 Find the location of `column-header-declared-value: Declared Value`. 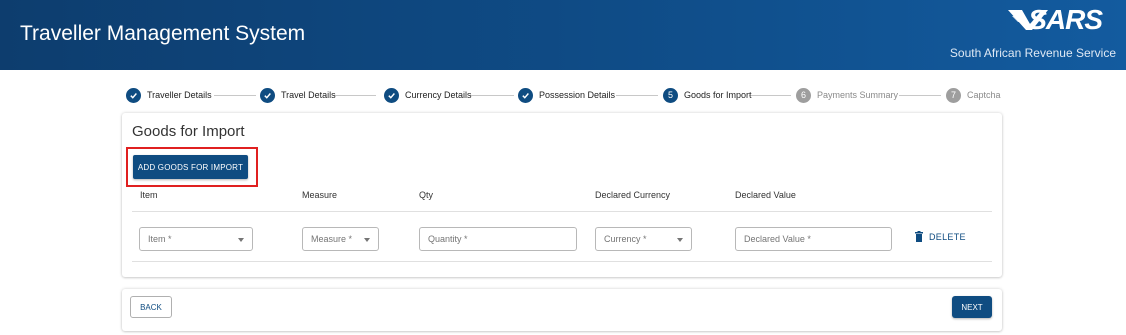

column-header-declared-value: Declared Value is located at coordinates (765, 195).